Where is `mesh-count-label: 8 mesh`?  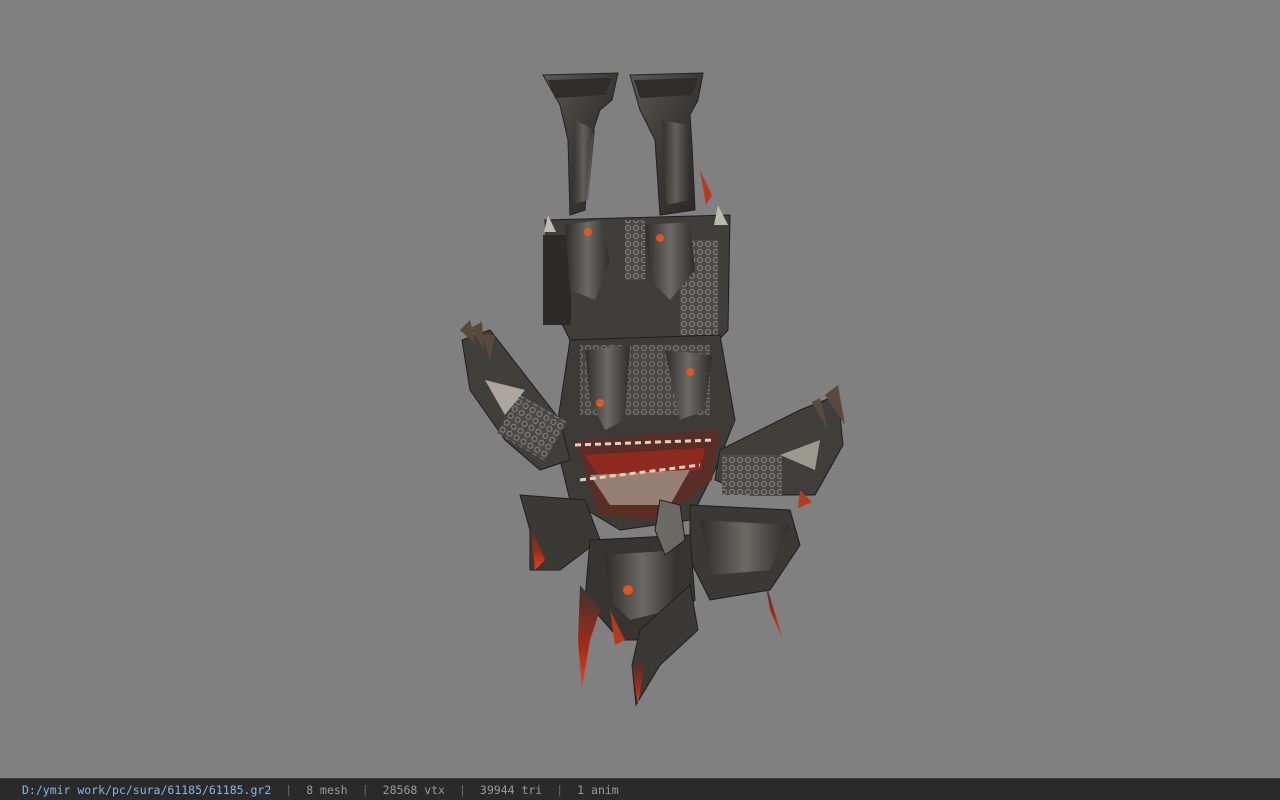 mesh-count-label: 8 mesh is located at coordinates (327, 789).